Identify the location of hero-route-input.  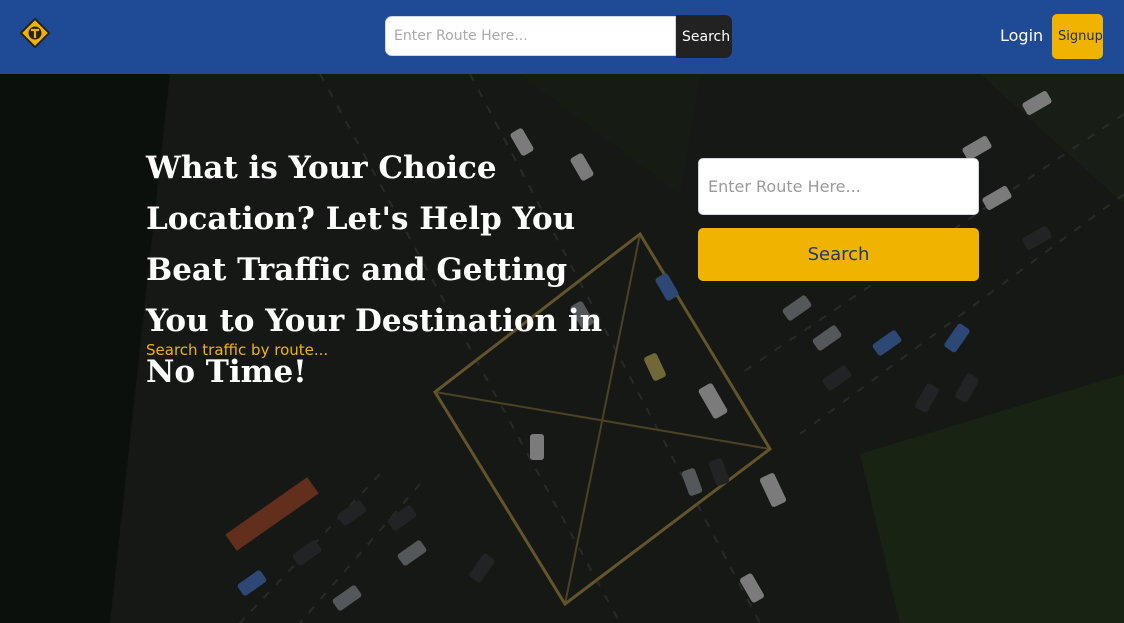
(838, 186).